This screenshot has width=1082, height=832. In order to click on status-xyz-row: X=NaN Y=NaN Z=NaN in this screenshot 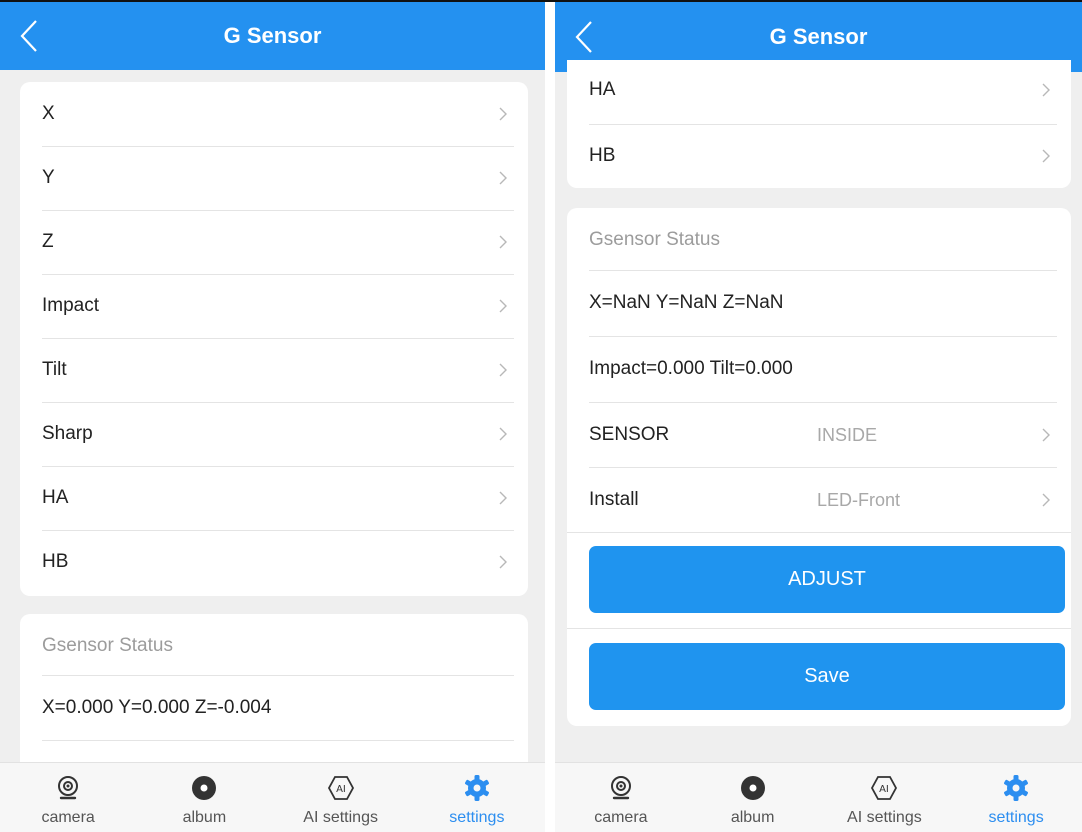, I will do `click(819, 303)`.